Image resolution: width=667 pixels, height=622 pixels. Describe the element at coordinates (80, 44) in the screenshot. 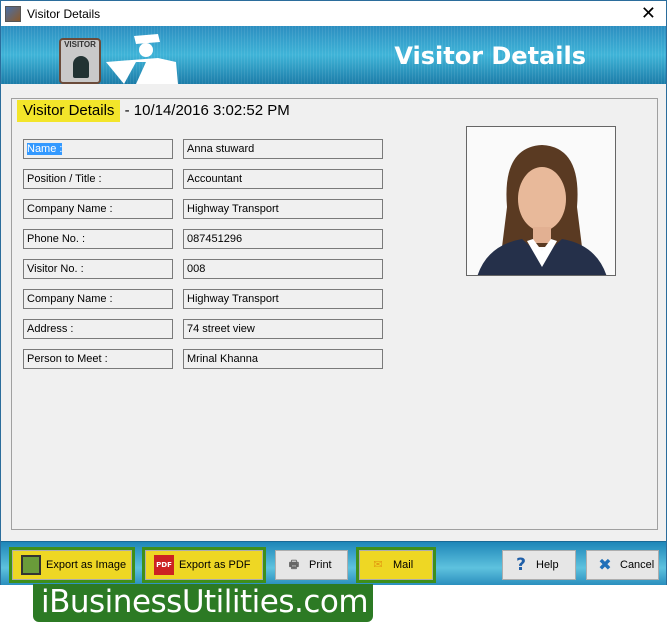

I see `badge-text: VISITOR` at that location.